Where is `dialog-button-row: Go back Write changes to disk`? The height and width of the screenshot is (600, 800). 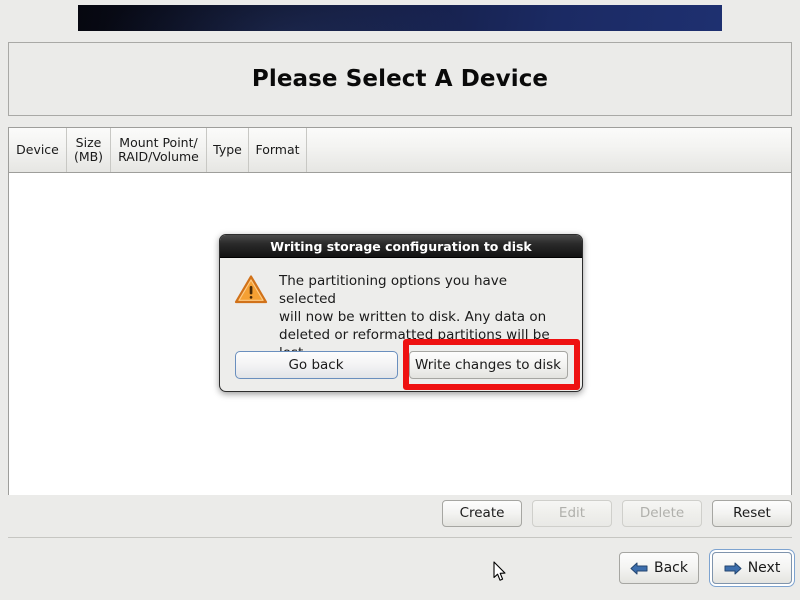
dialog-button-row: Go back Write changes to disk is located at coordinates (401, 365).